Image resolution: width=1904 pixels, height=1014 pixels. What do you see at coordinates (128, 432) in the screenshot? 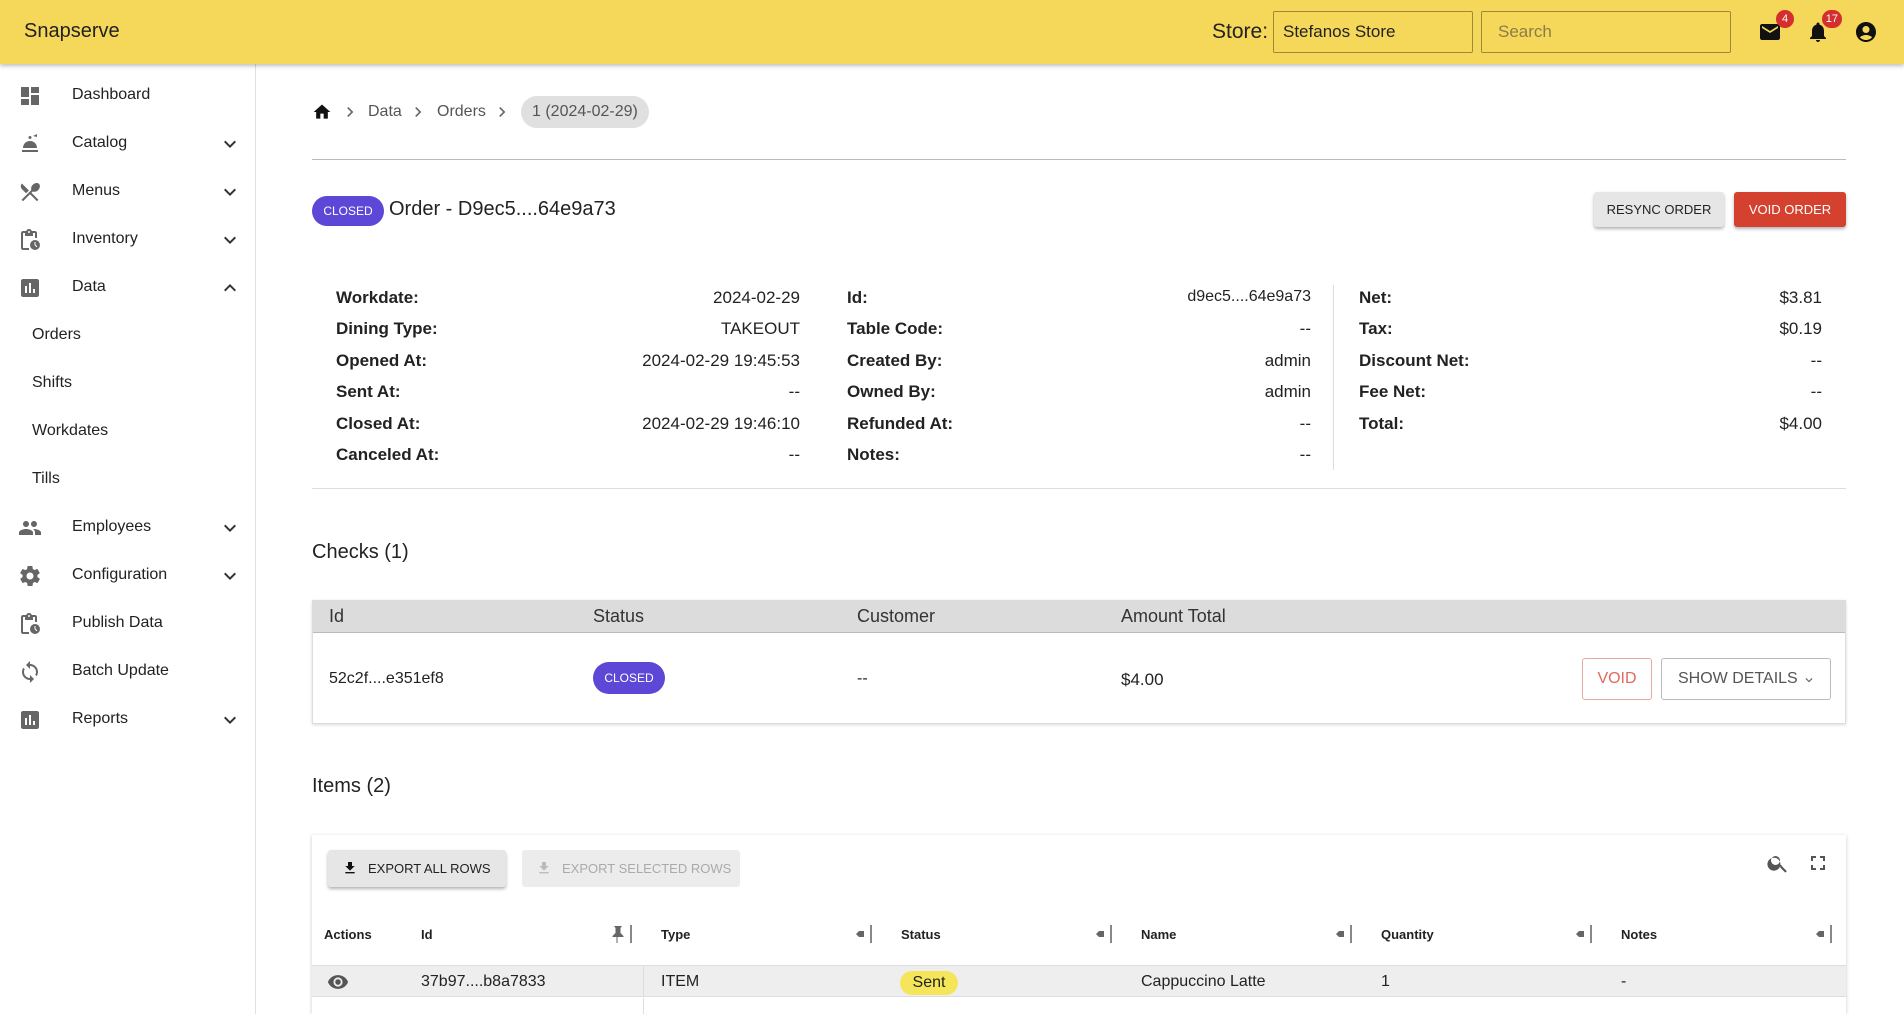
I see `sidebar-item-workdates: Workdates` at bounding box center [128, 432].